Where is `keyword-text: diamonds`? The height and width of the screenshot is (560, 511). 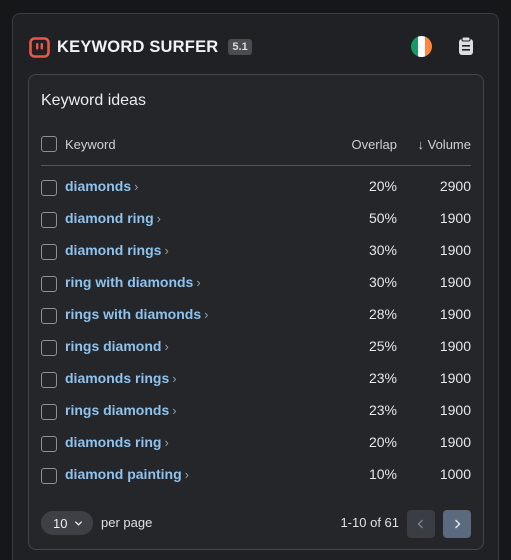 keyword-text: diamonds is located at coordinates (98, 186).